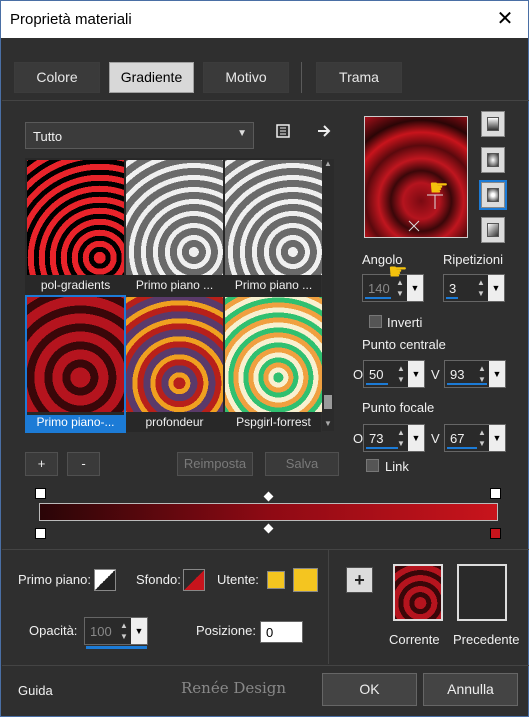  Describe the element at coordinates (273, 364) in the screenshot. I see `gradient-thumbnail: Pspgirl-forrest` at that location.